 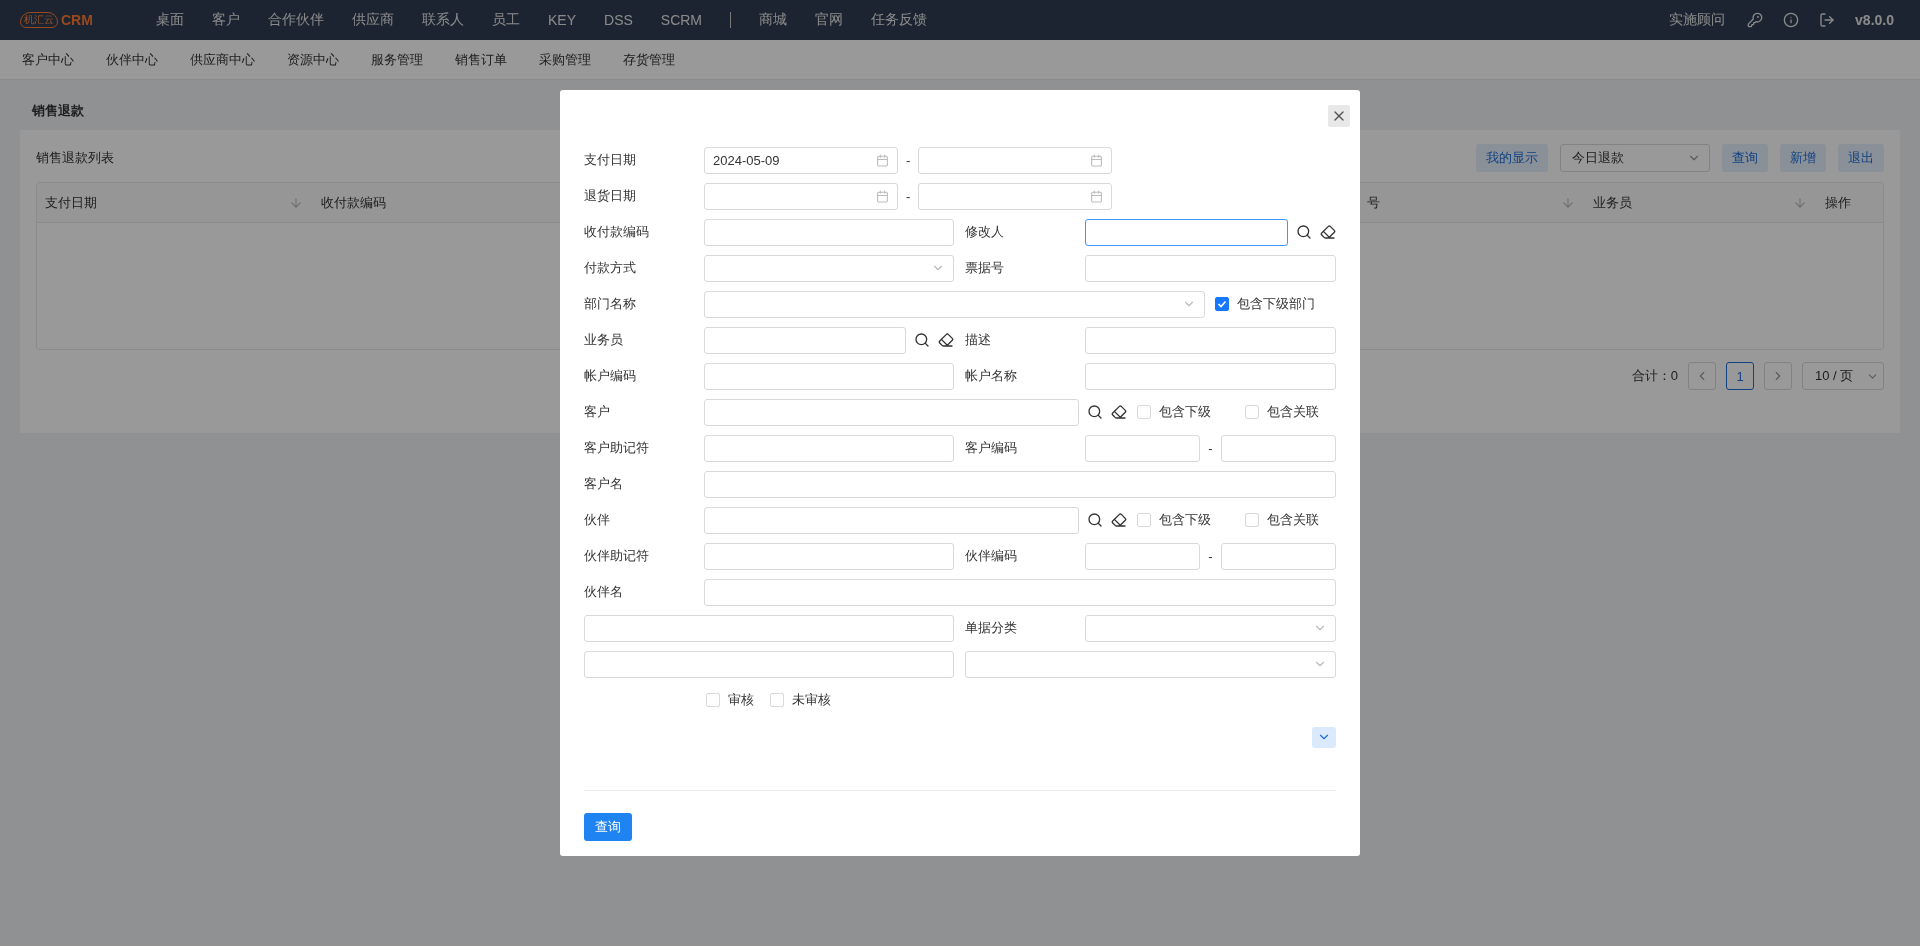 I want to click on field-label: 修改人, so click(x=985, y=232).